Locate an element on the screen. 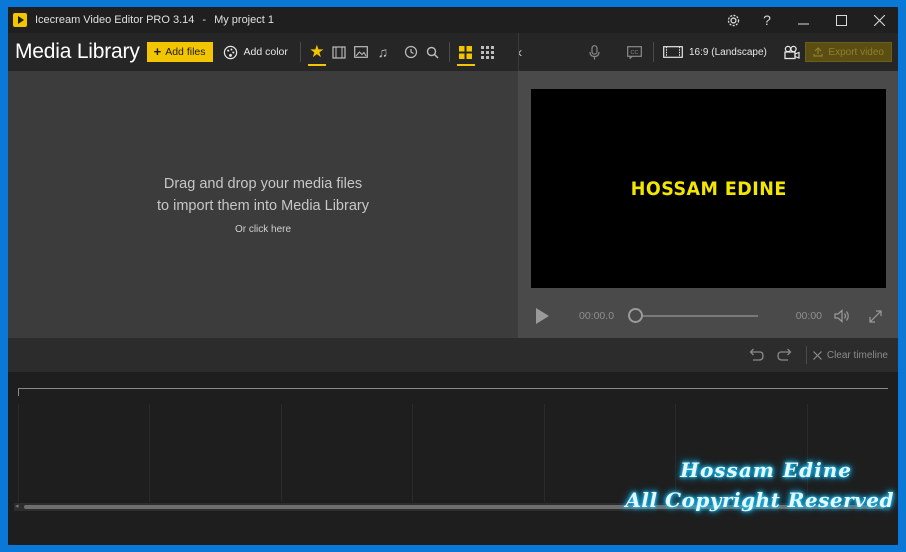 The height and width of the screenshot is (552, 906). fullscreen-icon is located at coordinates (875, 316).